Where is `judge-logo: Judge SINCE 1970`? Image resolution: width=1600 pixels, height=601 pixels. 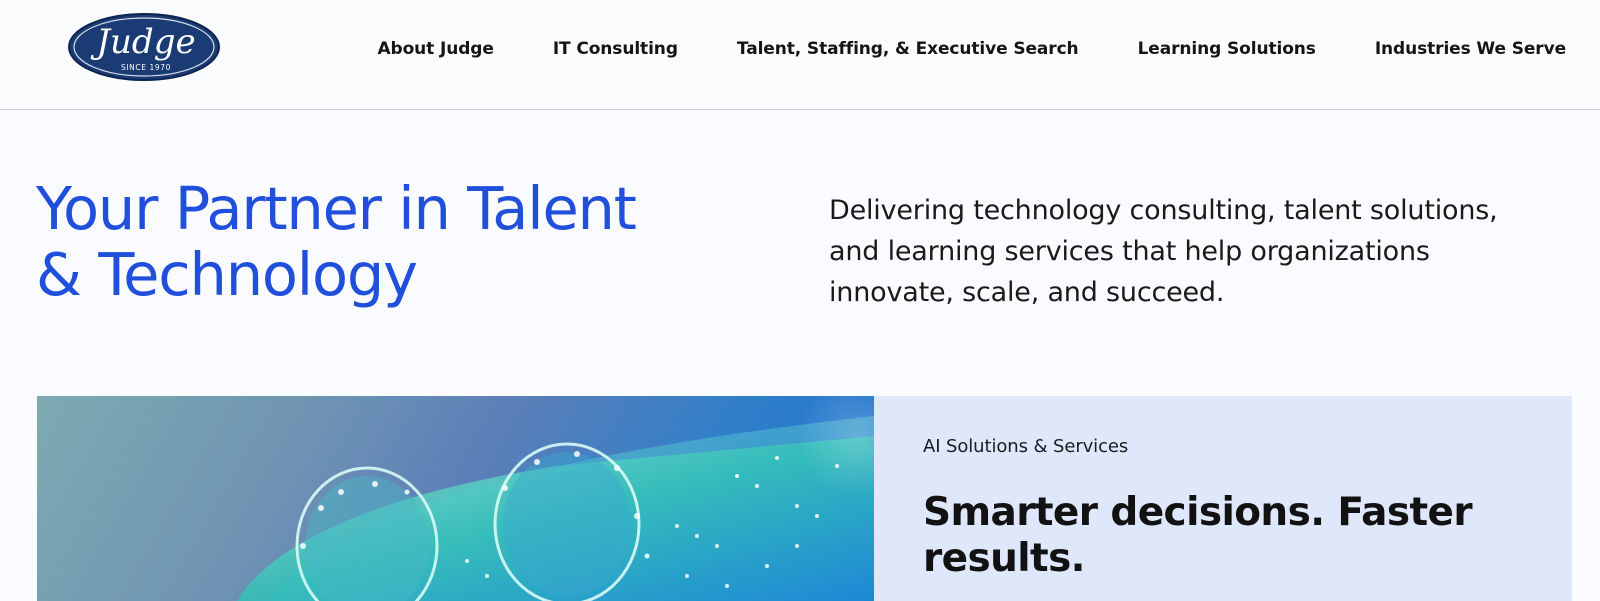 judge-logo: Judge SINCE 1970 is located at coordinates (144, 47).